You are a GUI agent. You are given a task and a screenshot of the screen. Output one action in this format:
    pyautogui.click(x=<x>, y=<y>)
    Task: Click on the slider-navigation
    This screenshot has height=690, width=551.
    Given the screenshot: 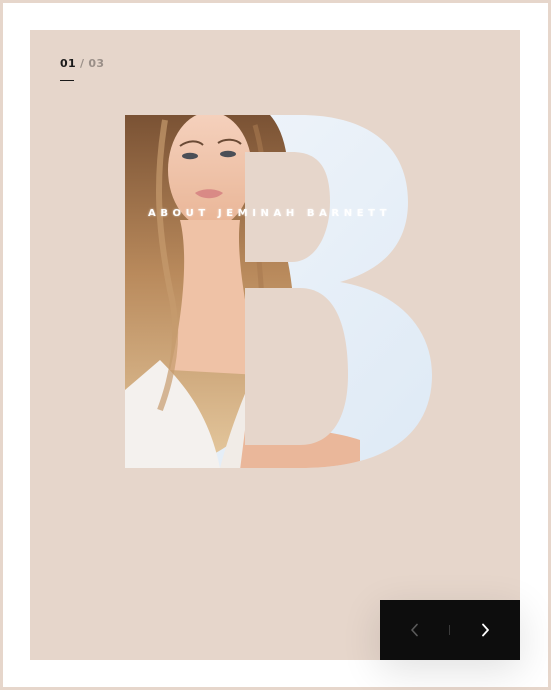 What is the action you would take?
    pyautogui.click(x=450, y=630)
    